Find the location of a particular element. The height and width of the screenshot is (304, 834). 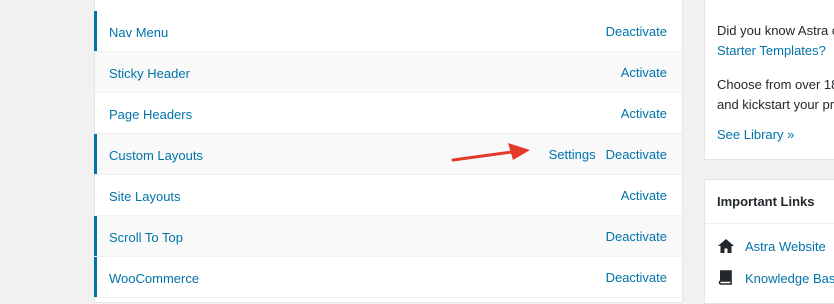

promo-text: and kickstart your pr is located at coordinates (775, 104).